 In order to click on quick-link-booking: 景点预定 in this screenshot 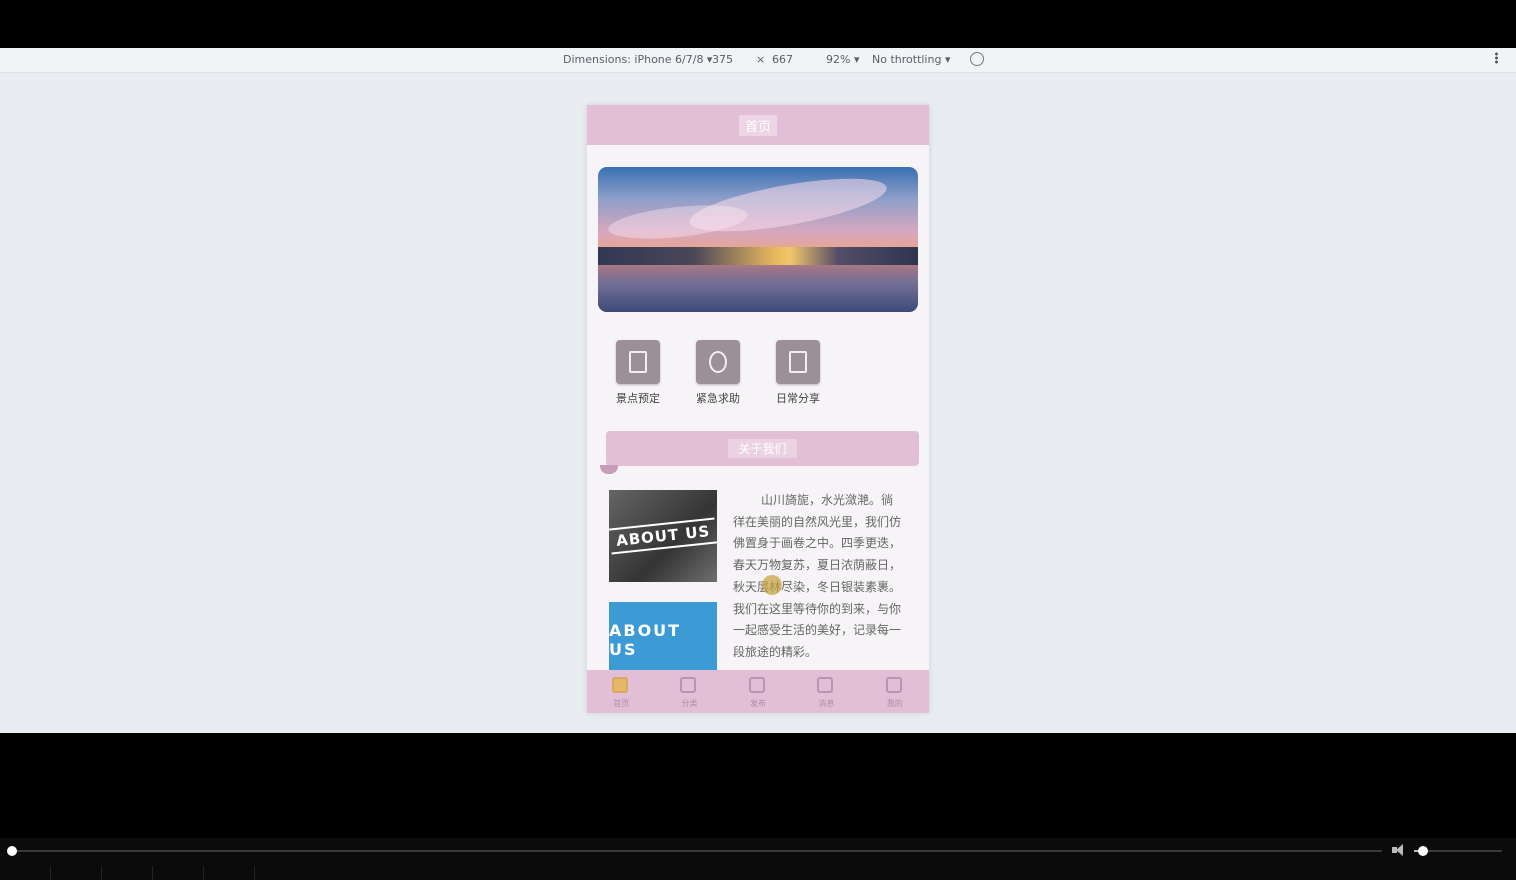, I will do `click(638, 373)`.